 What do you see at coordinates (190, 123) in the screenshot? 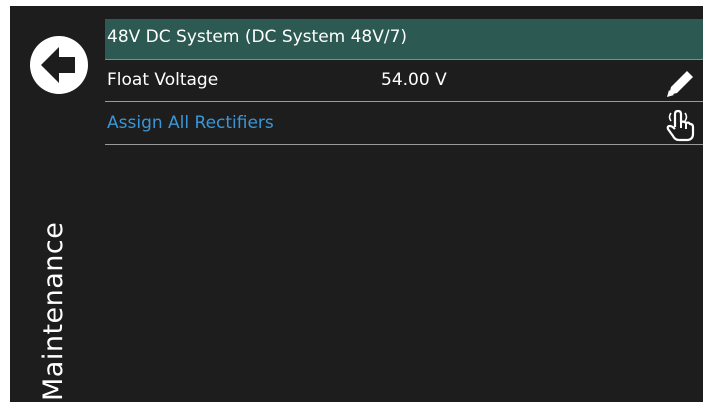
I see `assign-all-rectifiers-link: Assign All Rectifiers` at bounding box center [190, 123].